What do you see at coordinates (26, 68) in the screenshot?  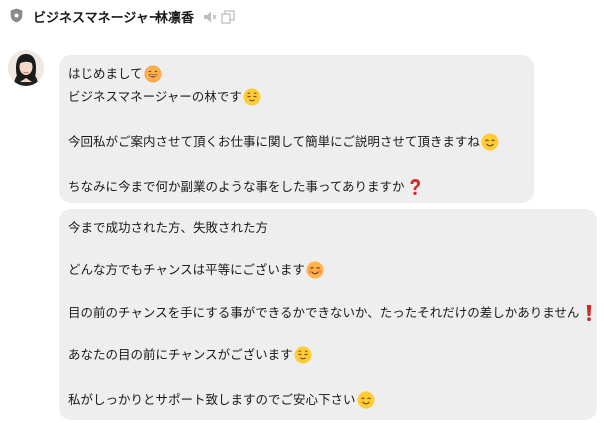 I see `avatar` at bounding box center [26, 68].